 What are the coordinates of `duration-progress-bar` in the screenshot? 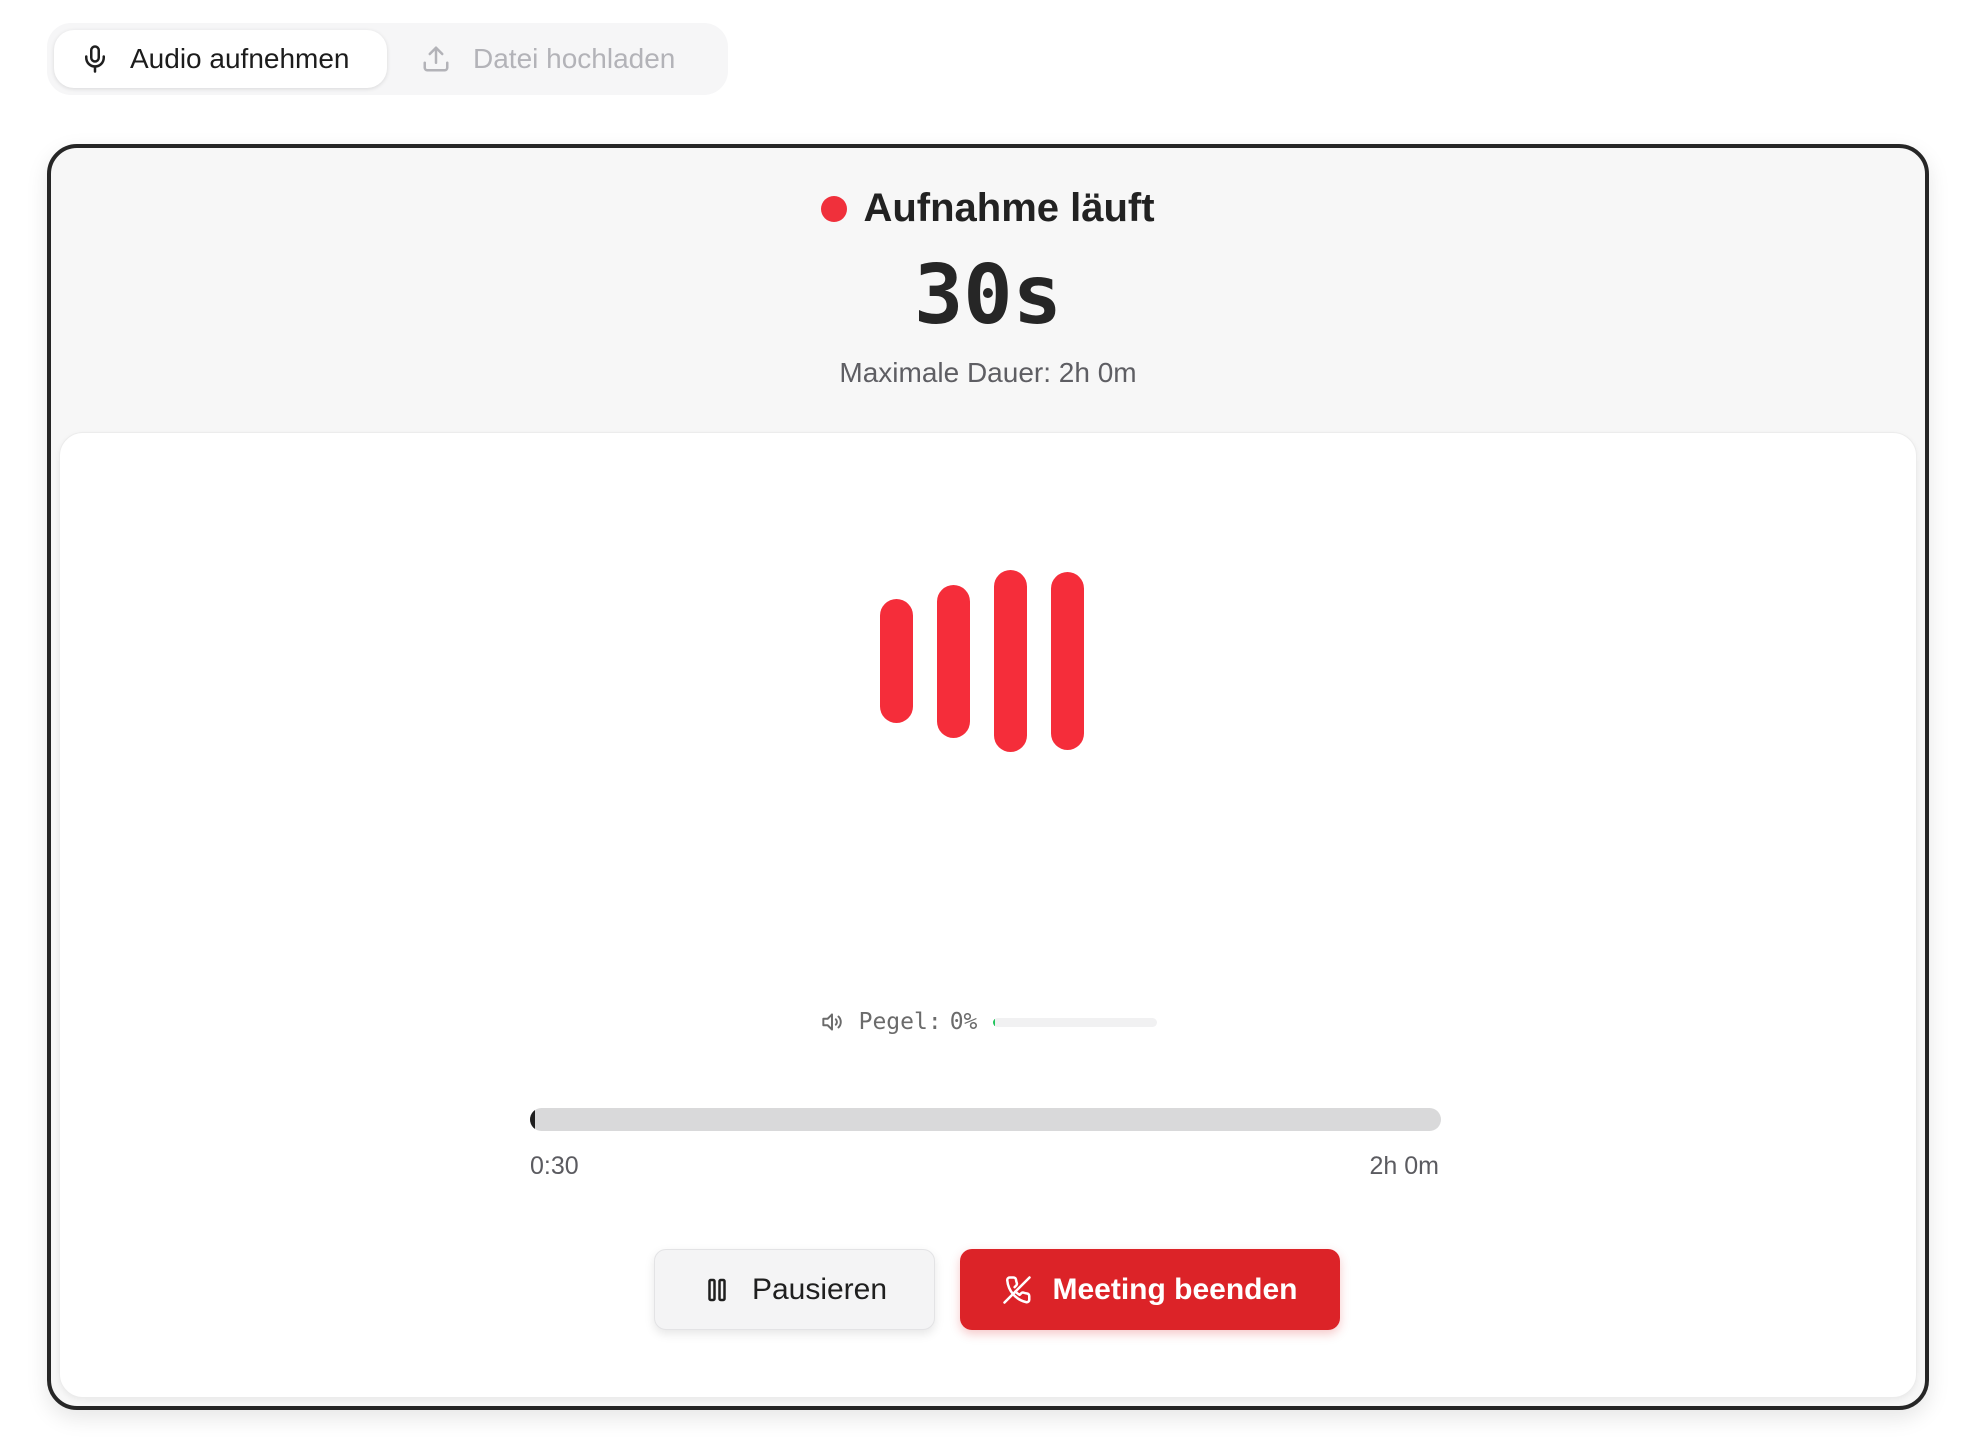 It's located at (985, 1119).